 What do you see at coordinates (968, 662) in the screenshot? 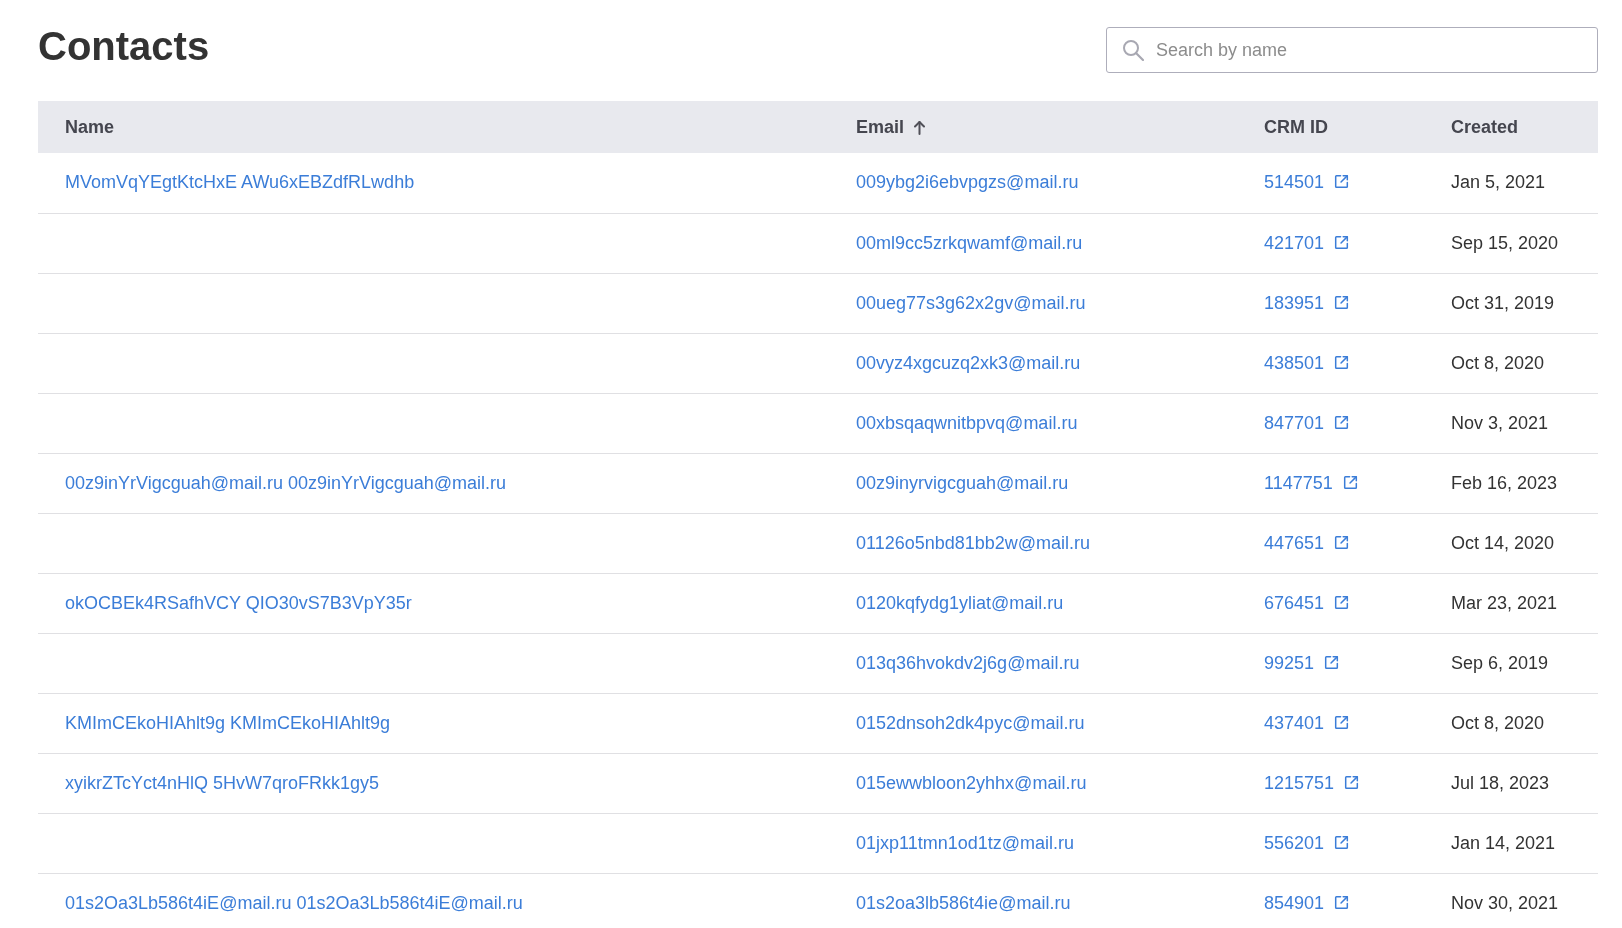
I see `email-link: 013q36hvokdv2j6g@mail.ru` at bounding box center [968, 662].